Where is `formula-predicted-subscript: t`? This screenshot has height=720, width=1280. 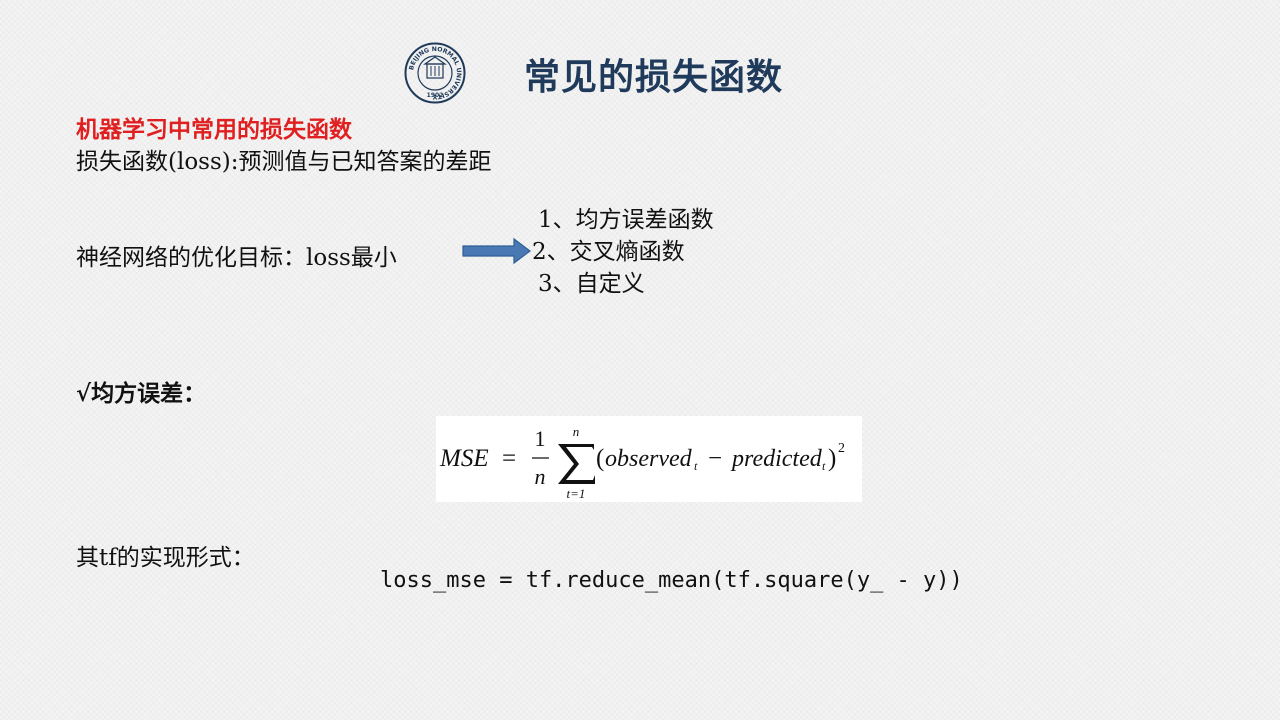
formula-predicted-subscript: t is located at coordinates (824, 466).